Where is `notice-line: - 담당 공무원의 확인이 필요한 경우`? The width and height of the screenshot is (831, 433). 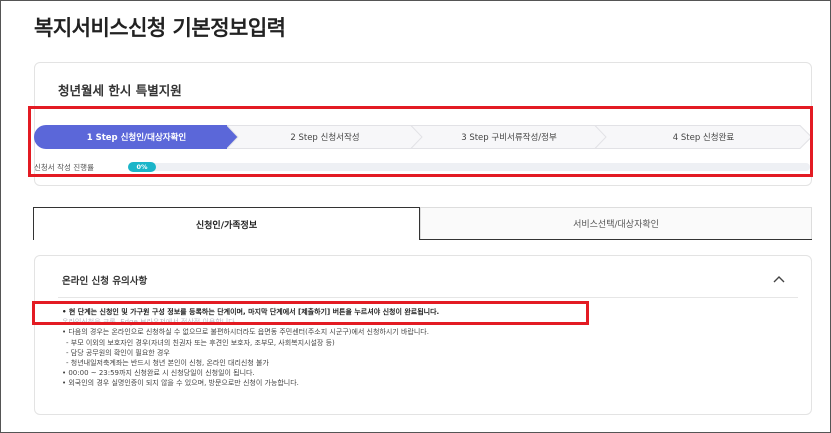 notice-line: - 담당 공무원의 확인이 필요한 경우 is located at coordinates (118, 352).